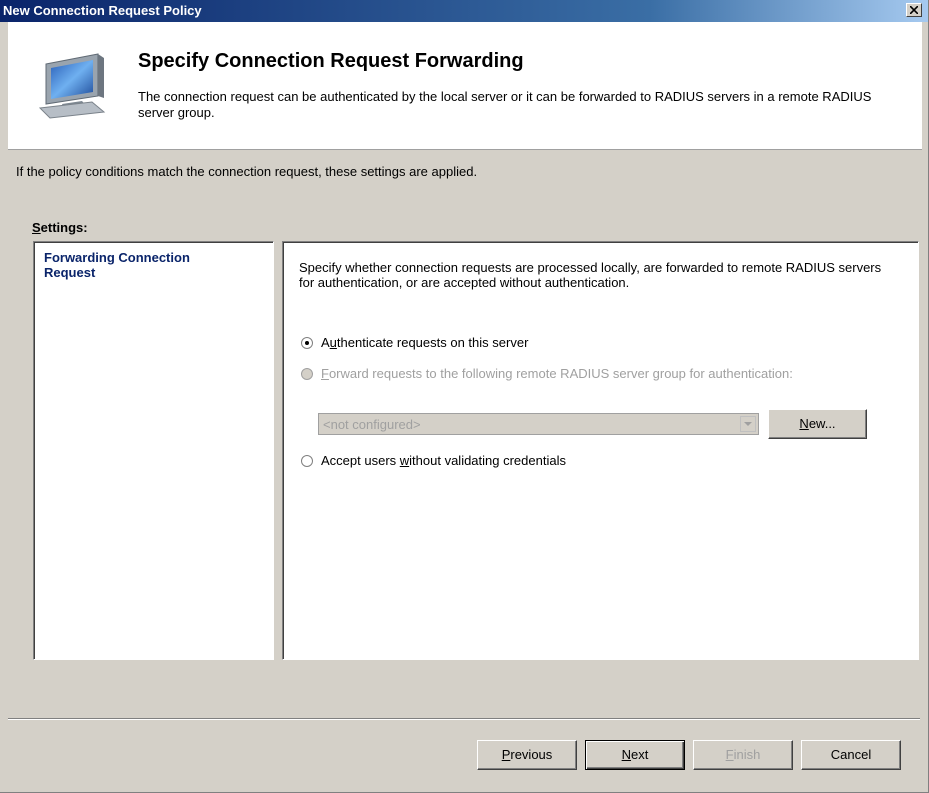  I want to click on settings-label-accesskey: S, so click(36, 227).